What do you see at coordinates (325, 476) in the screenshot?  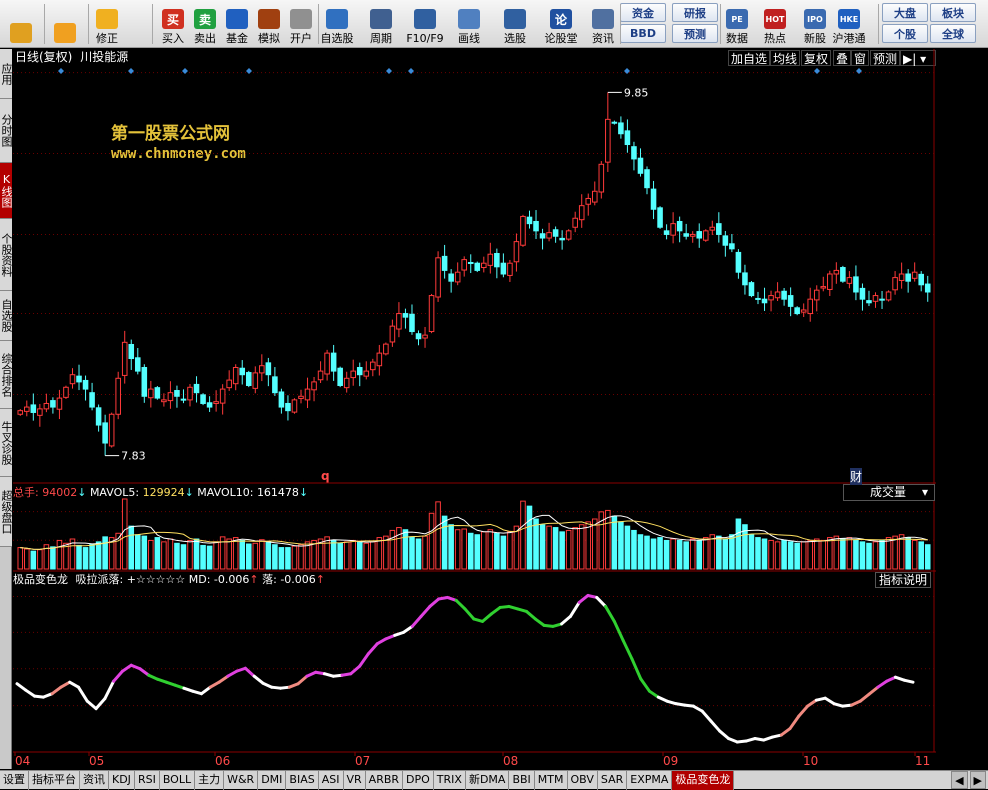 I see `event-marker-q: q` at bounding box center [325, 476].